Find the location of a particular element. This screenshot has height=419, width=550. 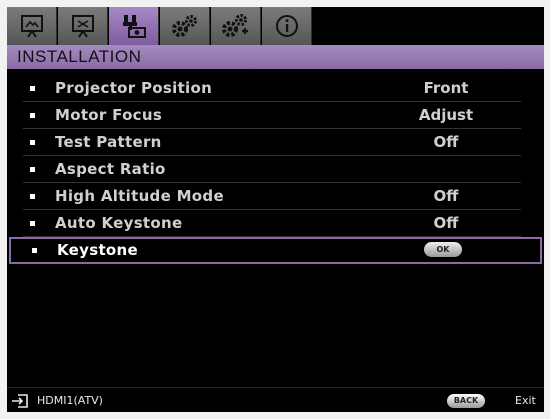

tab-settings is located at coordinates (185, 26).